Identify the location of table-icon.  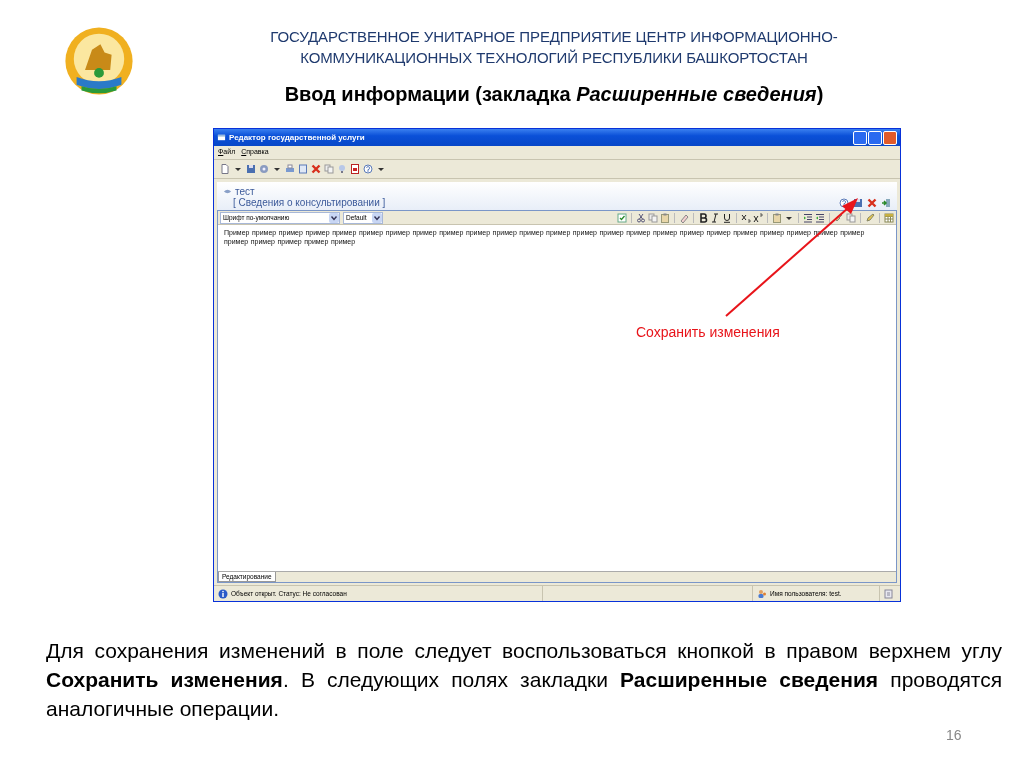
(889, 217).